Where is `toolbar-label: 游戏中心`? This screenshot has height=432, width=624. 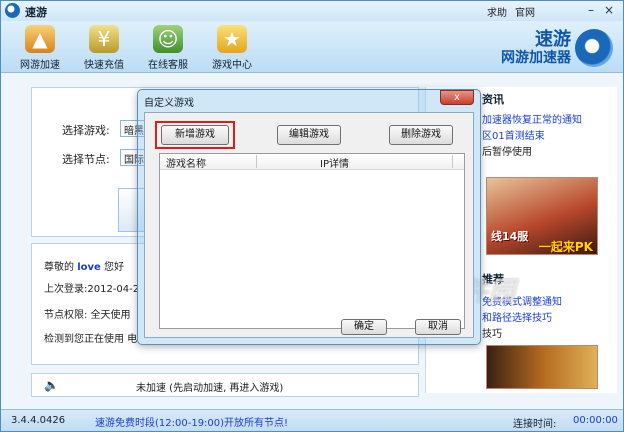 toolbar-label: 游戏中心 is located at coordinates (232, 65).